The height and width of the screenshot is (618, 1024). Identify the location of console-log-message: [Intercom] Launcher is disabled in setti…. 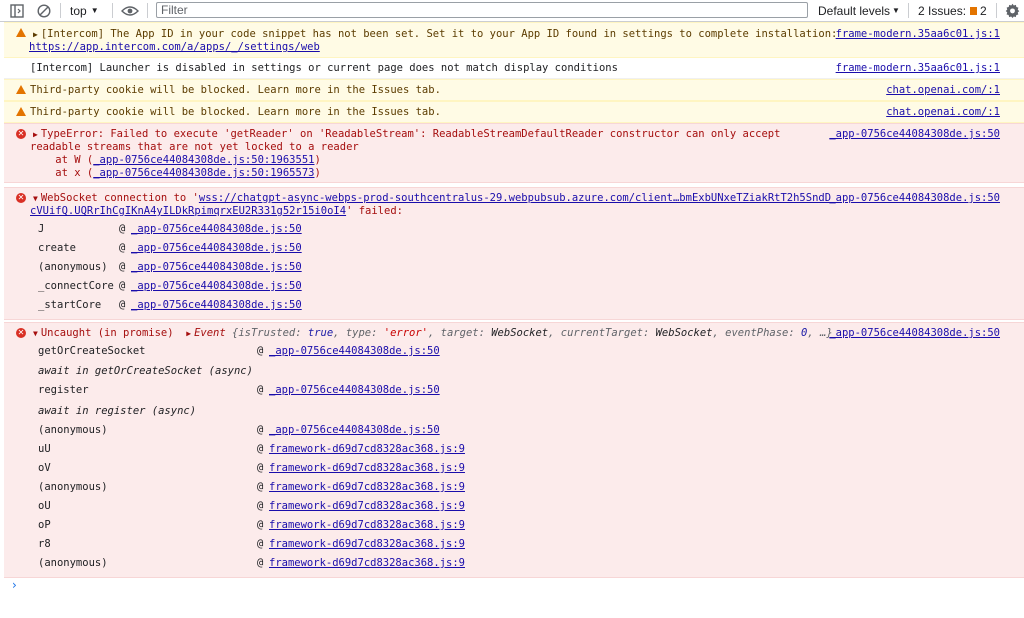
(514, 68).